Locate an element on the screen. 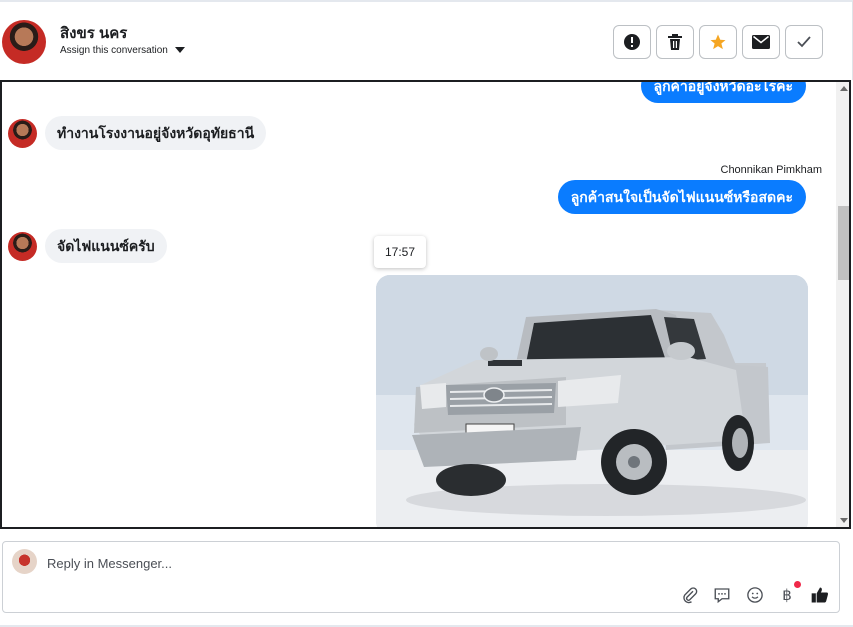 The width and height of the screenshot is (853, 627). scrollbar is located at coordinates (842, 304).